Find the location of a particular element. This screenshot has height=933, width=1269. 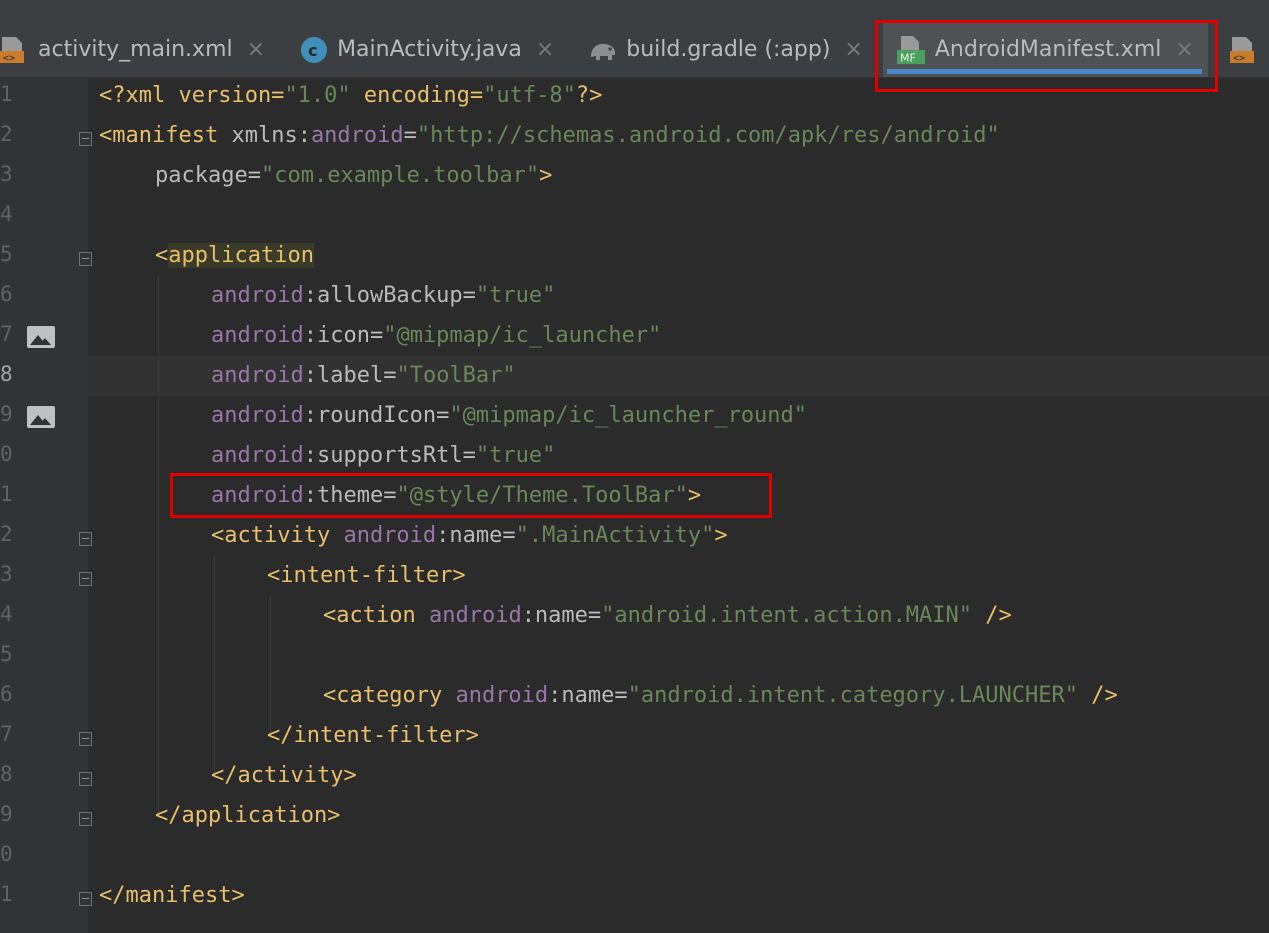

code-line-6: android:allowBackup="true" is located at coordinates (383, 296).